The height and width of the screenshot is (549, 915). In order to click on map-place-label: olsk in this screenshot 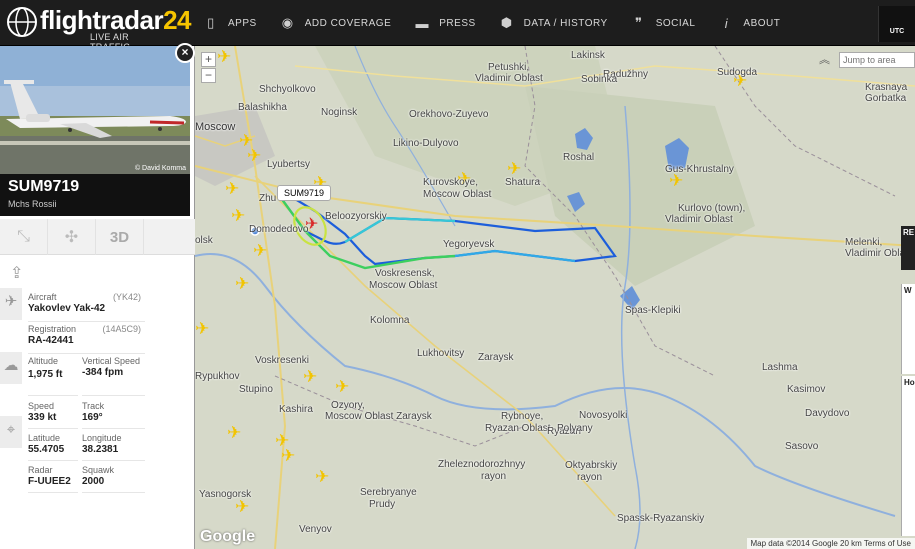, I will do `click(204, 240)`.